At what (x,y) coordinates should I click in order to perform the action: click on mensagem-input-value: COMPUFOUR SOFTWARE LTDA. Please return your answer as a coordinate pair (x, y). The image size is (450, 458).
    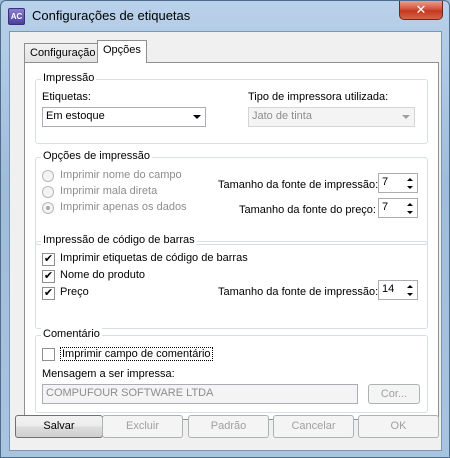
    Looking at the image, I should click on (130, 393).